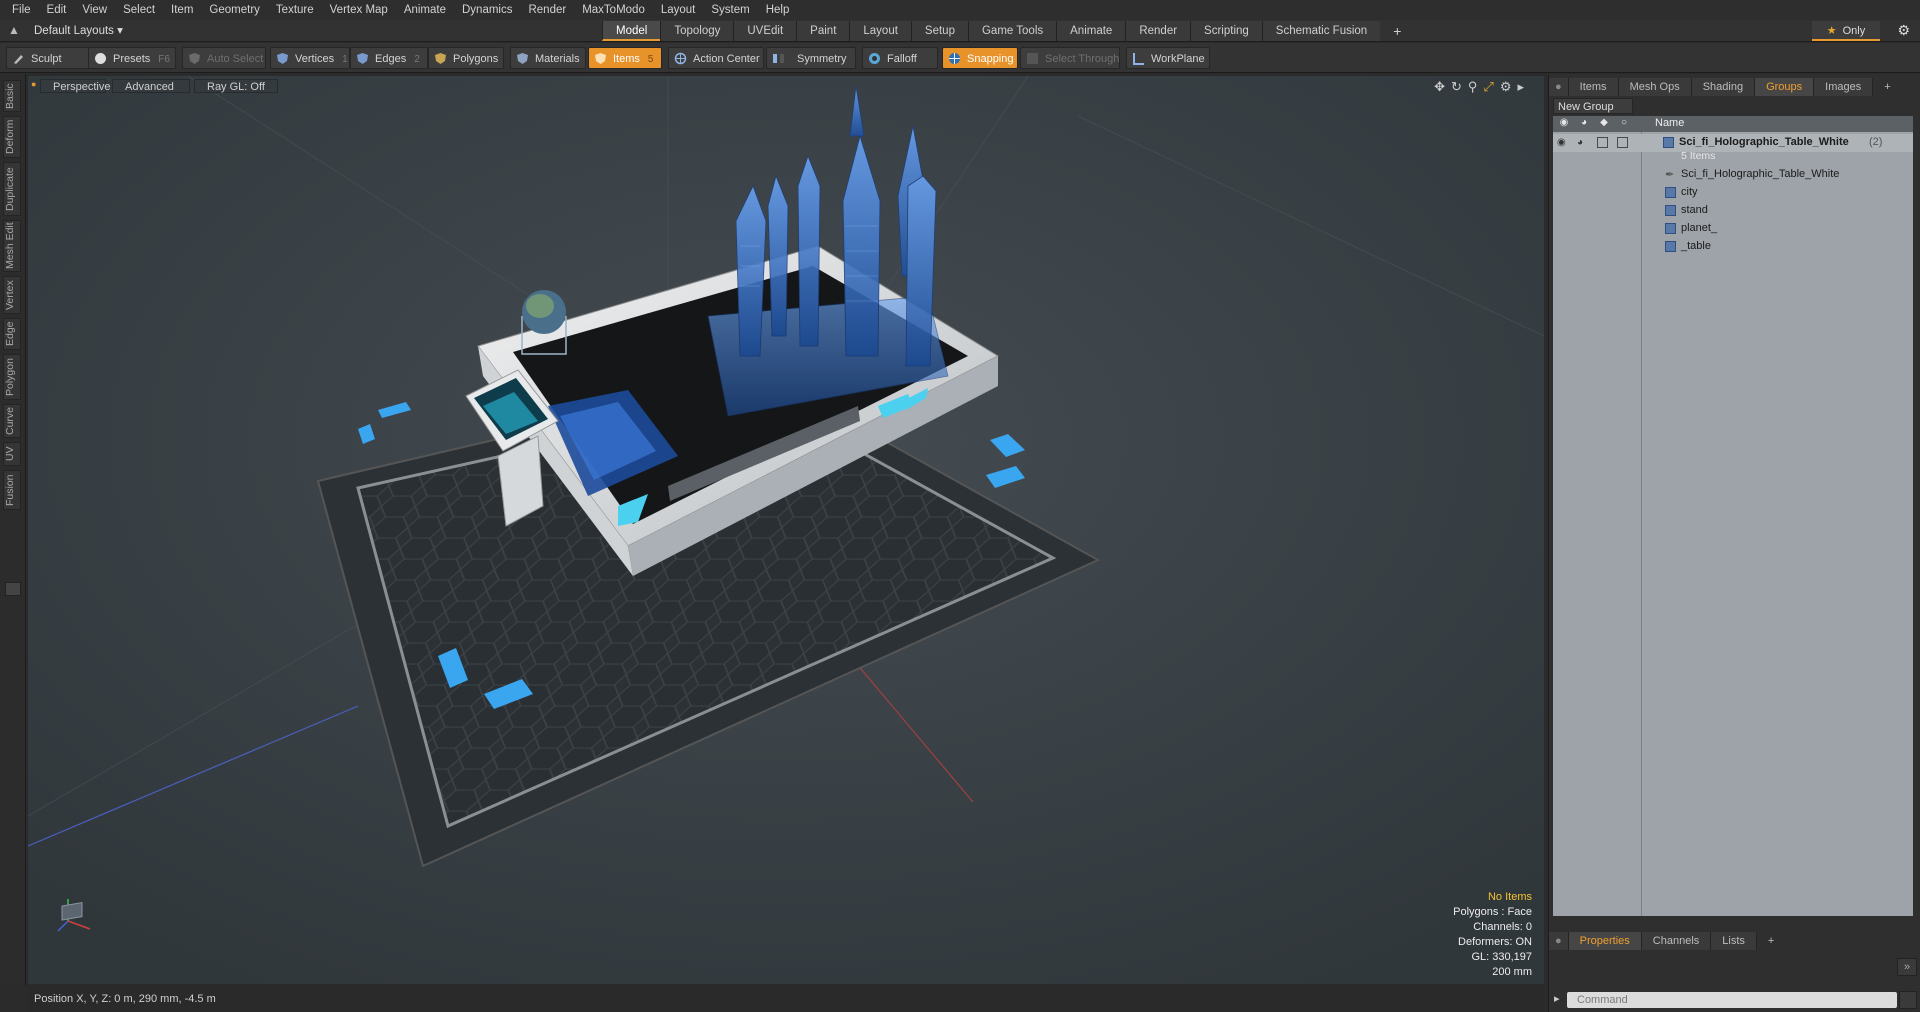 This screenshot has width=1920, height=1012. What do you see at coordinates (1473, 87) in the screenshot?
I see `zoom-icon: ⚲` at bounding box center [1473, 87].